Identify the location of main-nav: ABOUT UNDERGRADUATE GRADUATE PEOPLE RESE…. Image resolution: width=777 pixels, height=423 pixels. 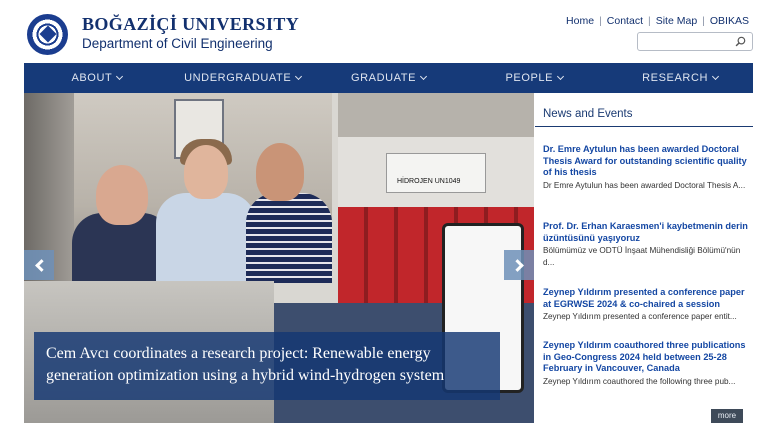
(388, 78).